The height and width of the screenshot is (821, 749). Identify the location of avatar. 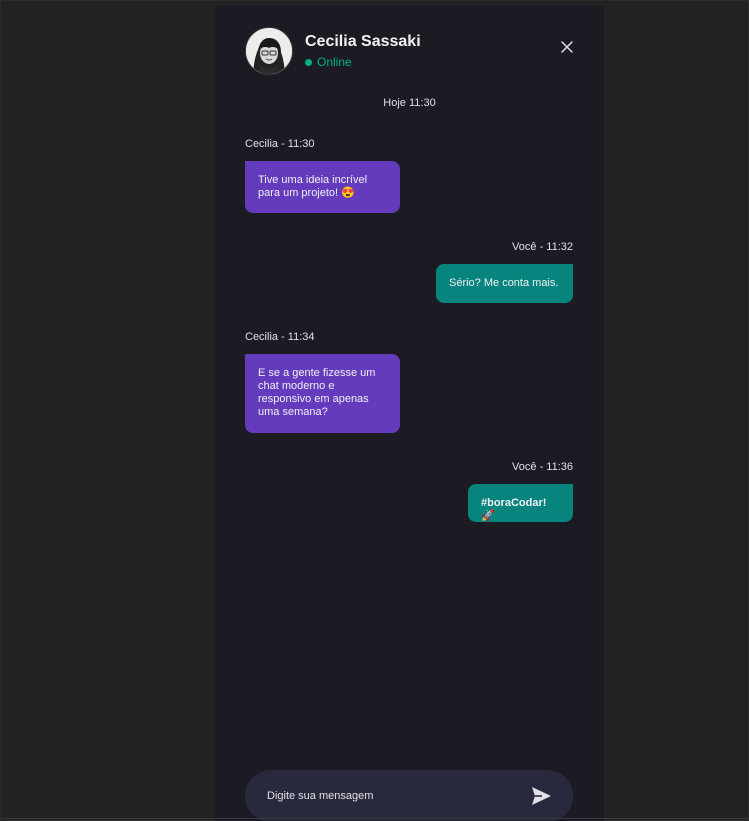
(269, 51).